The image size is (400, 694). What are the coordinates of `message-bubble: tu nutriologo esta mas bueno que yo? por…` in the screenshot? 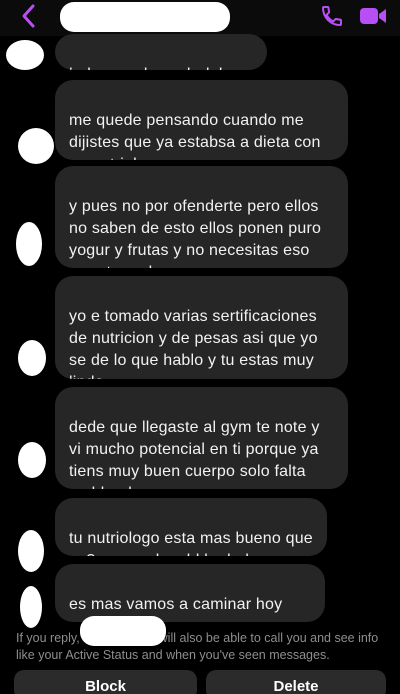 It's located at (191, 527).